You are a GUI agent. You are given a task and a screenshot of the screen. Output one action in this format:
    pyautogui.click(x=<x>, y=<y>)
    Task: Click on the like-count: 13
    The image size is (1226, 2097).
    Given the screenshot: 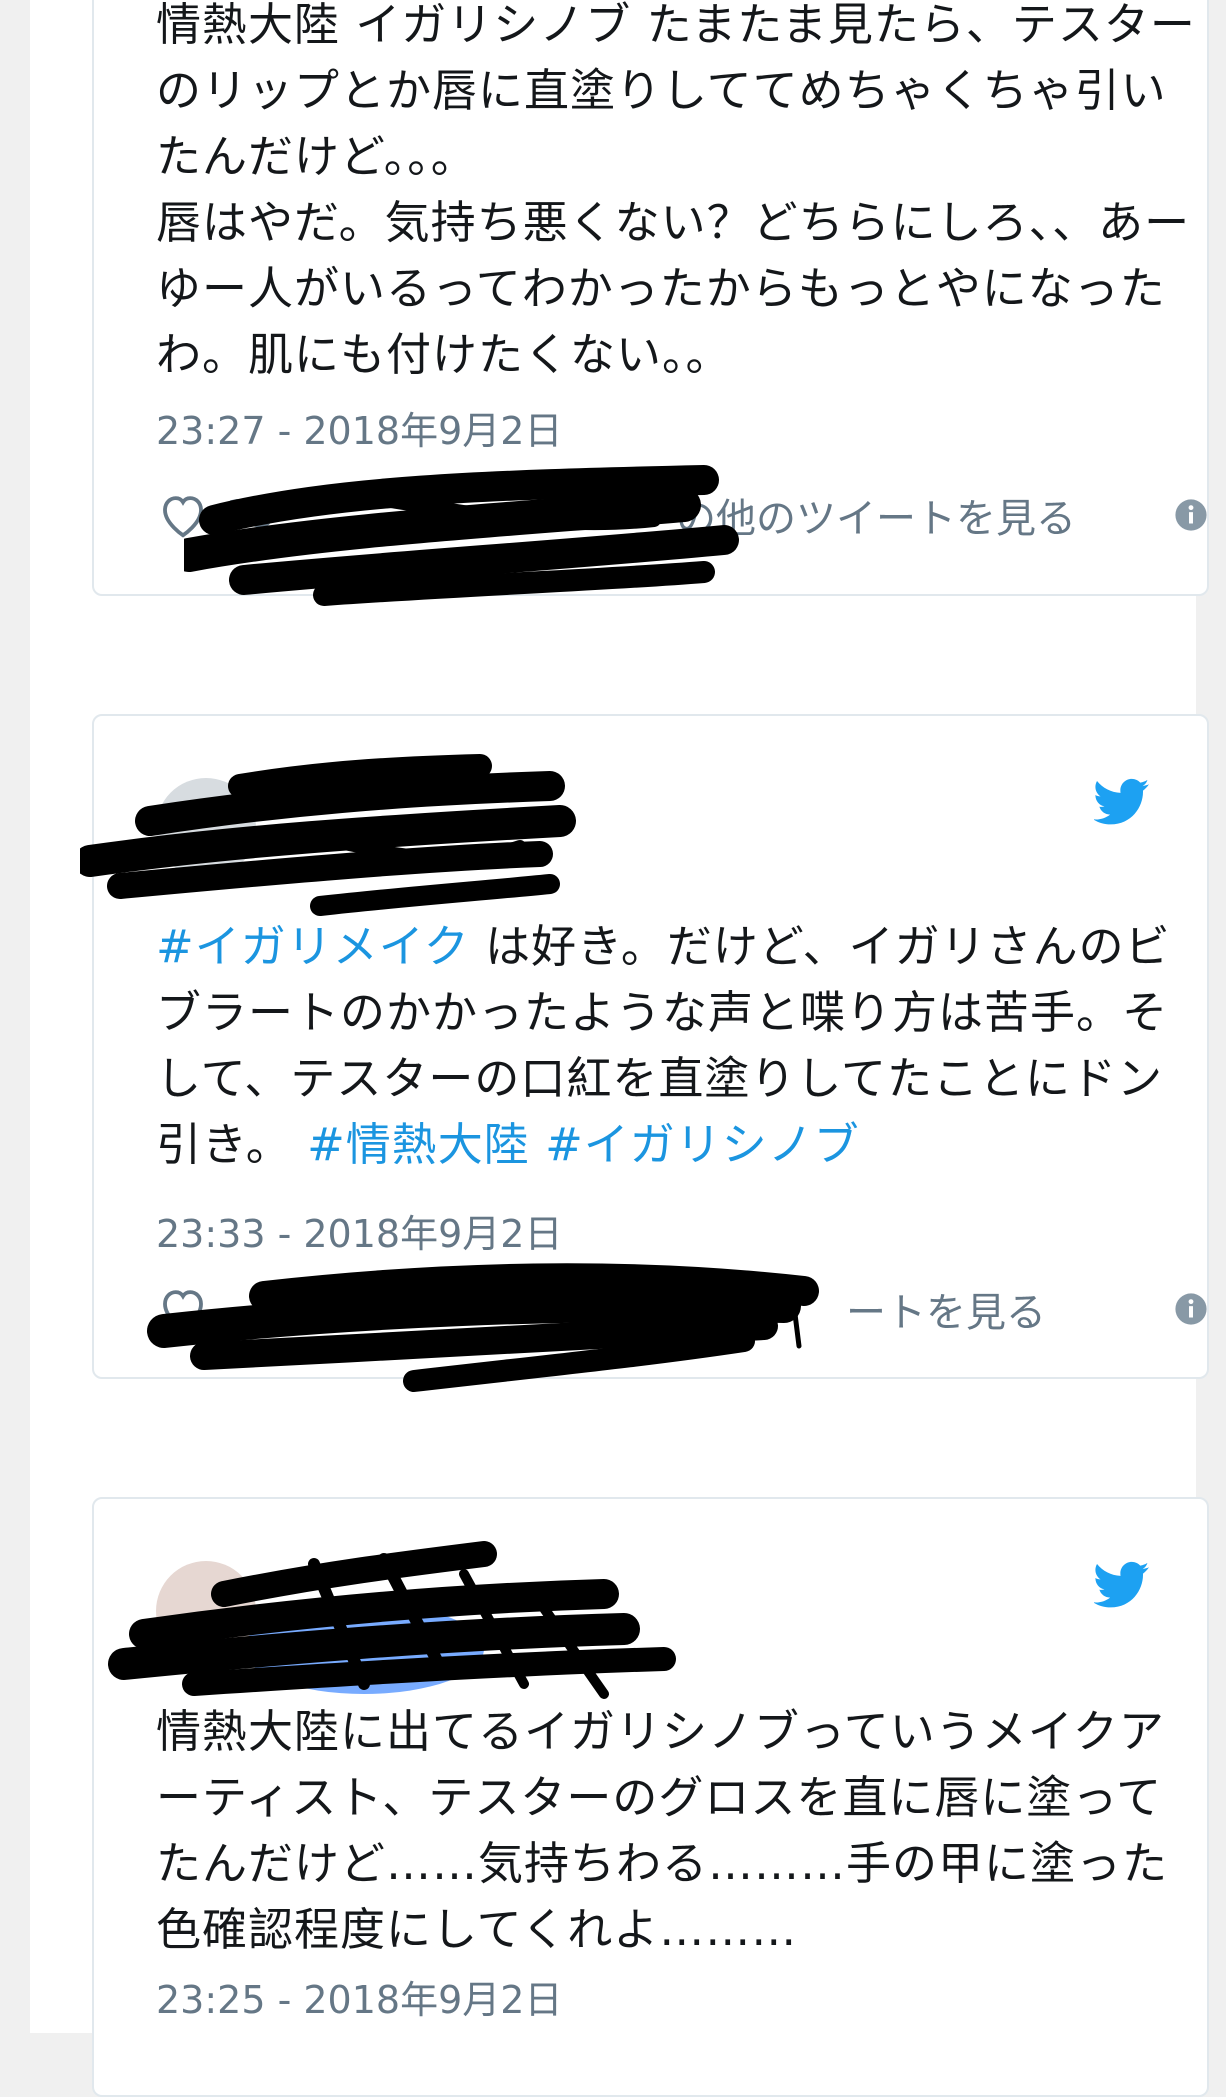 What is the action you would take?
    pyautogui.click(x=250, y=514)
    